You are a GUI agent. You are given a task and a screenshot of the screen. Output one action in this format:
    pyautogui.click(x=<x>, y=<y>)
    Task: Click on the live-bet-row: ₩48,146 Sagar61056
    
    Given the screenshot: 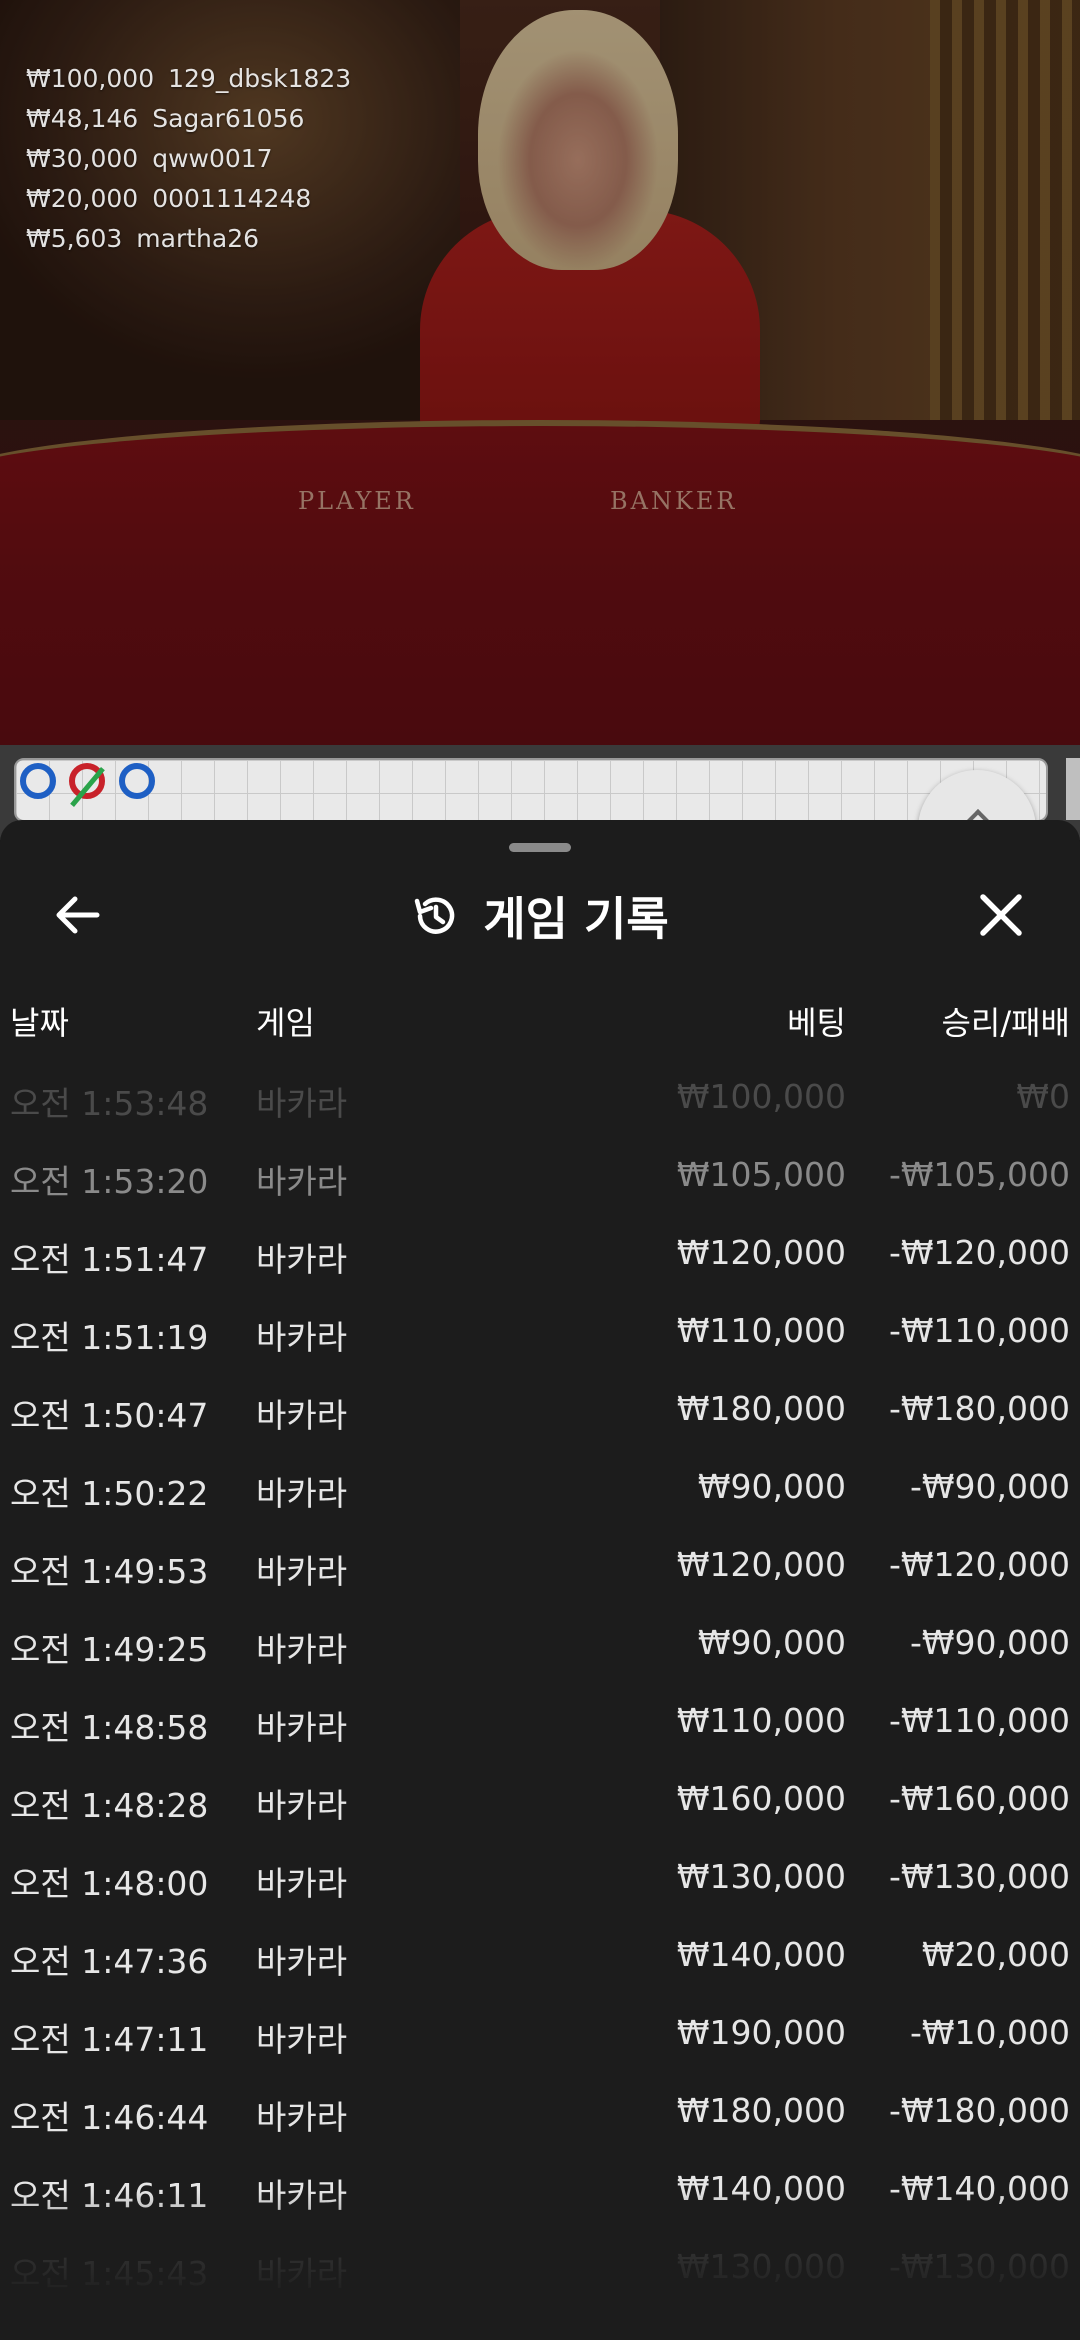 What is the action you would take?
    pyautogui.click(x=188, y=124)
    